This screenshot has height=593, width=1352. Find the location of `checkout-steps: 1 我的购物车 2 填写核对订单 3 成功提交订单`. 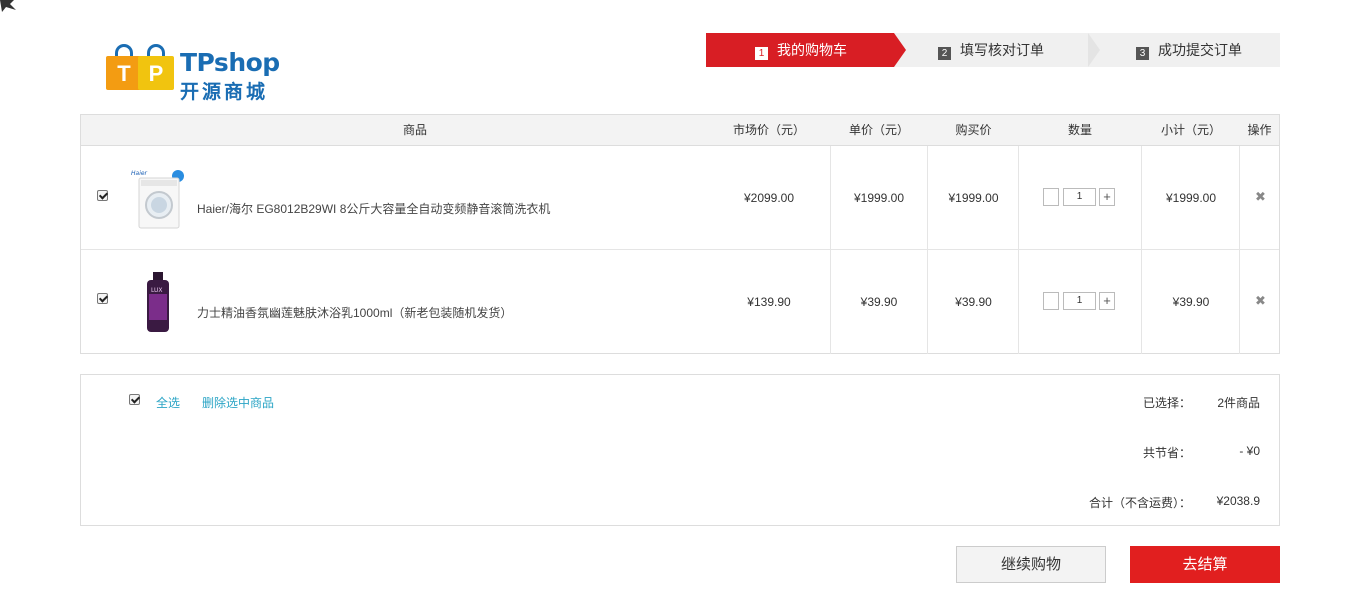

checkout-steps: 1 我的购物车 2 填写核对订单 3 成功提交订单 is located at coordinates (993, 50).